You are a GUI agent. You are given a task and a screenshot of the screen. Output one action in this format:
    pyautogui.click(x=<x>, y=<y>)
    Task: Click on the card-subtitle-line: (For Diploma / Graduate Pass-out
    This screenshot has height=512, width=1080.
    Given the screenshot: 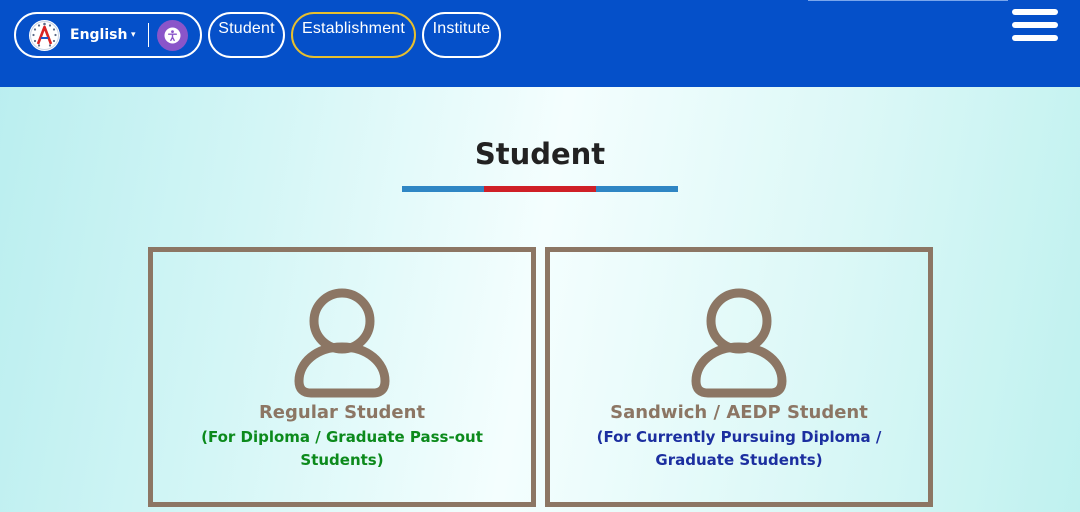 What is the action you would take?
    pyautogui.click(x=342, y=437)
    